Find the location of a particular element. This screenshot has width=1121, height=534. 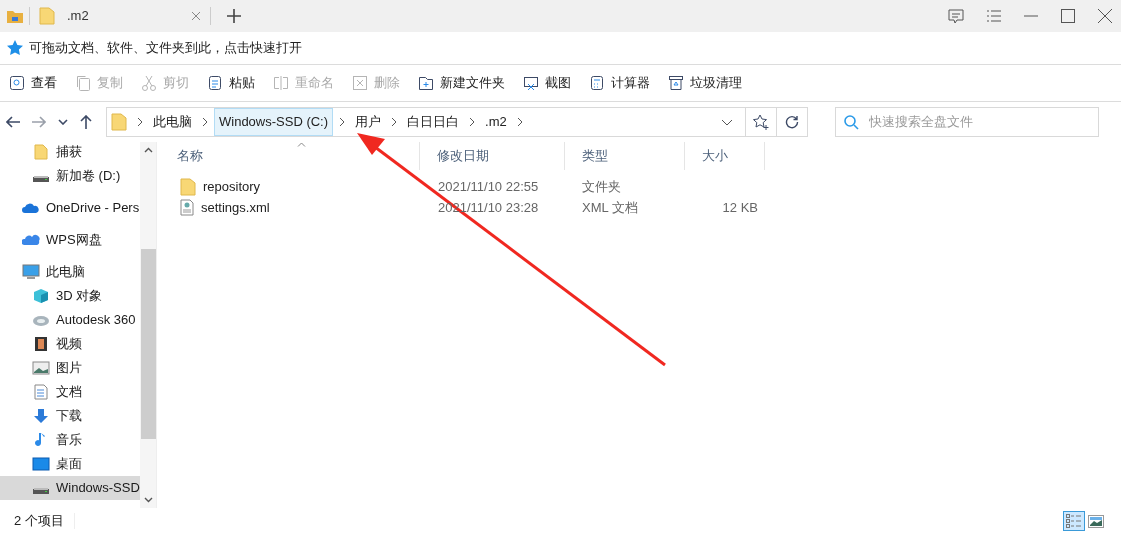

film-icon is located at coordinates (41, 344).